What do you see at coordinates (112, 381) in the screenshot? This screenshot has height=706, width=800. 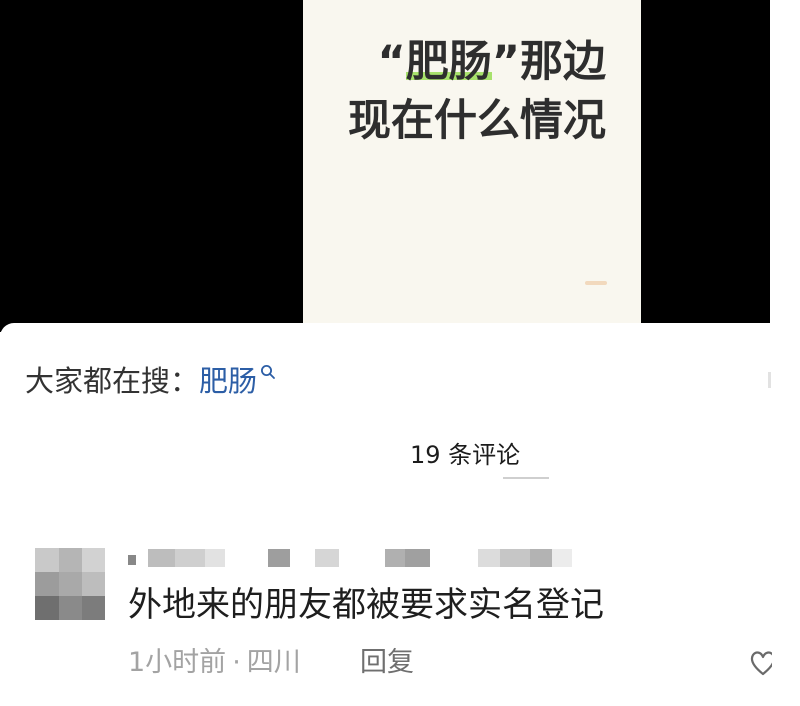 I see `search-suggestion-label: 大家都在搜：` at bounding box center [112, 381].